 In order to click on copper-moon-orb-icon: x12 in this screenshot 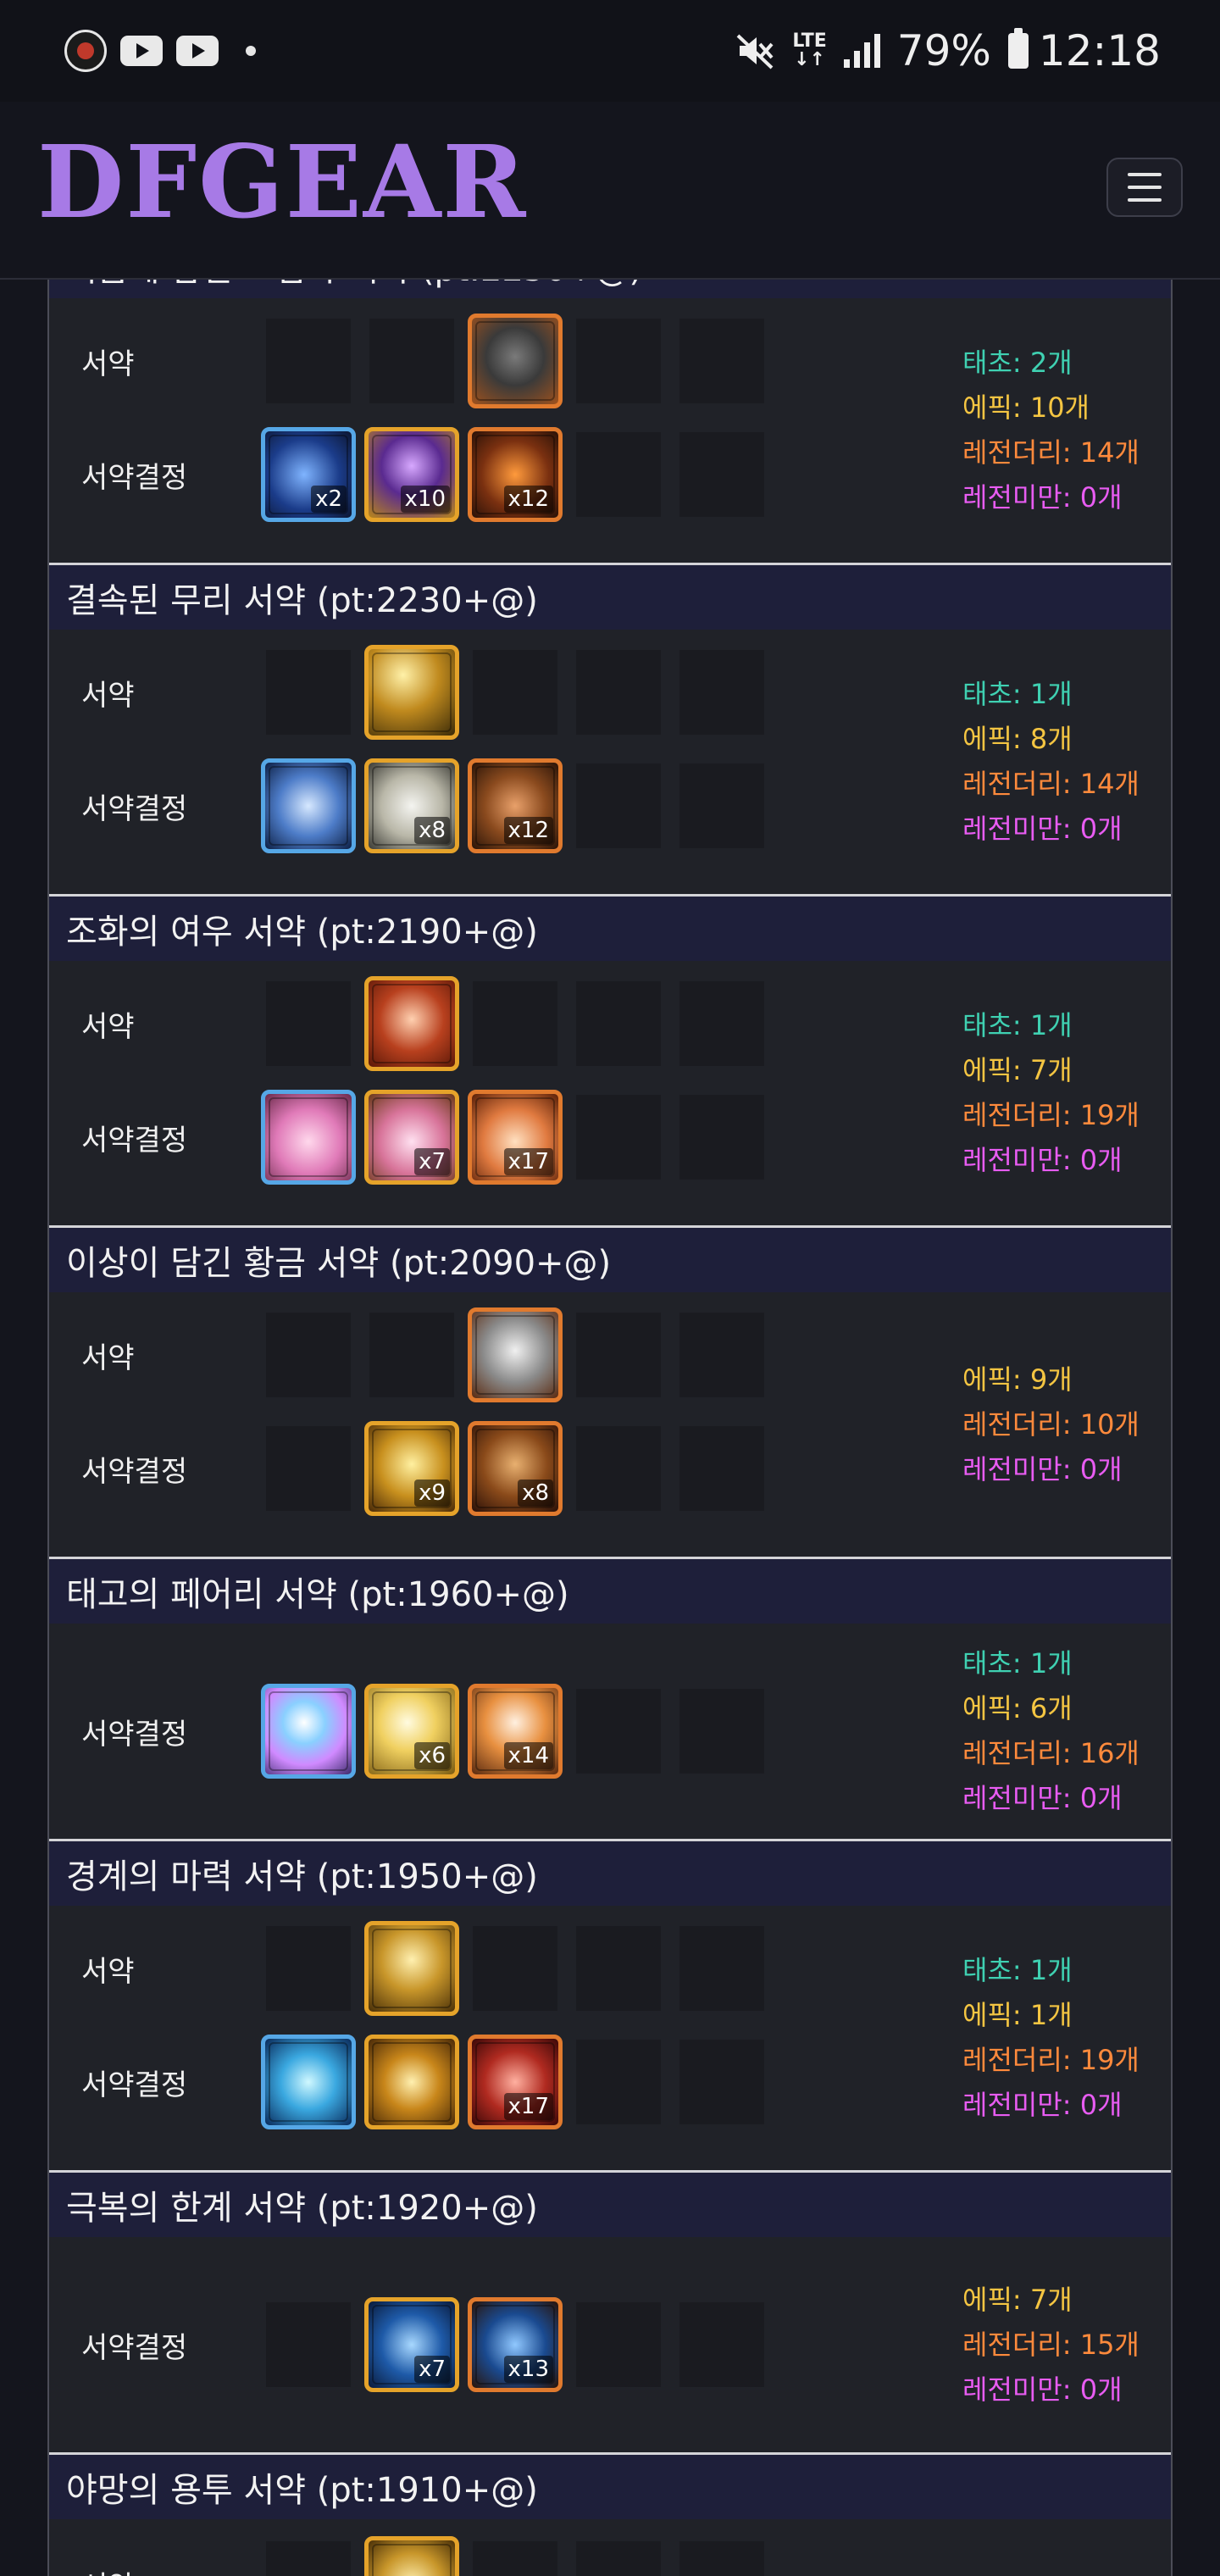, I will do `click(515, 805)`.